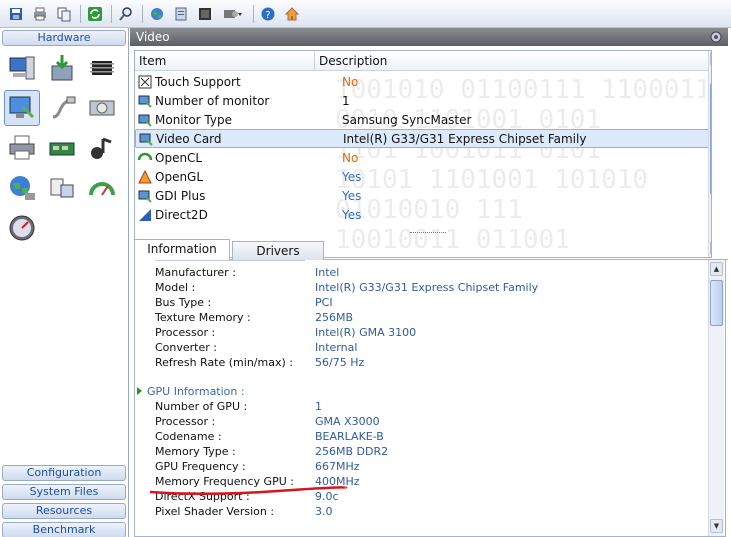 Image resolution: width=731 pixels, height=537 pixels. Describe the element at coordinates (102, 68) in the screenshot. I see `chip-icon` at that location.